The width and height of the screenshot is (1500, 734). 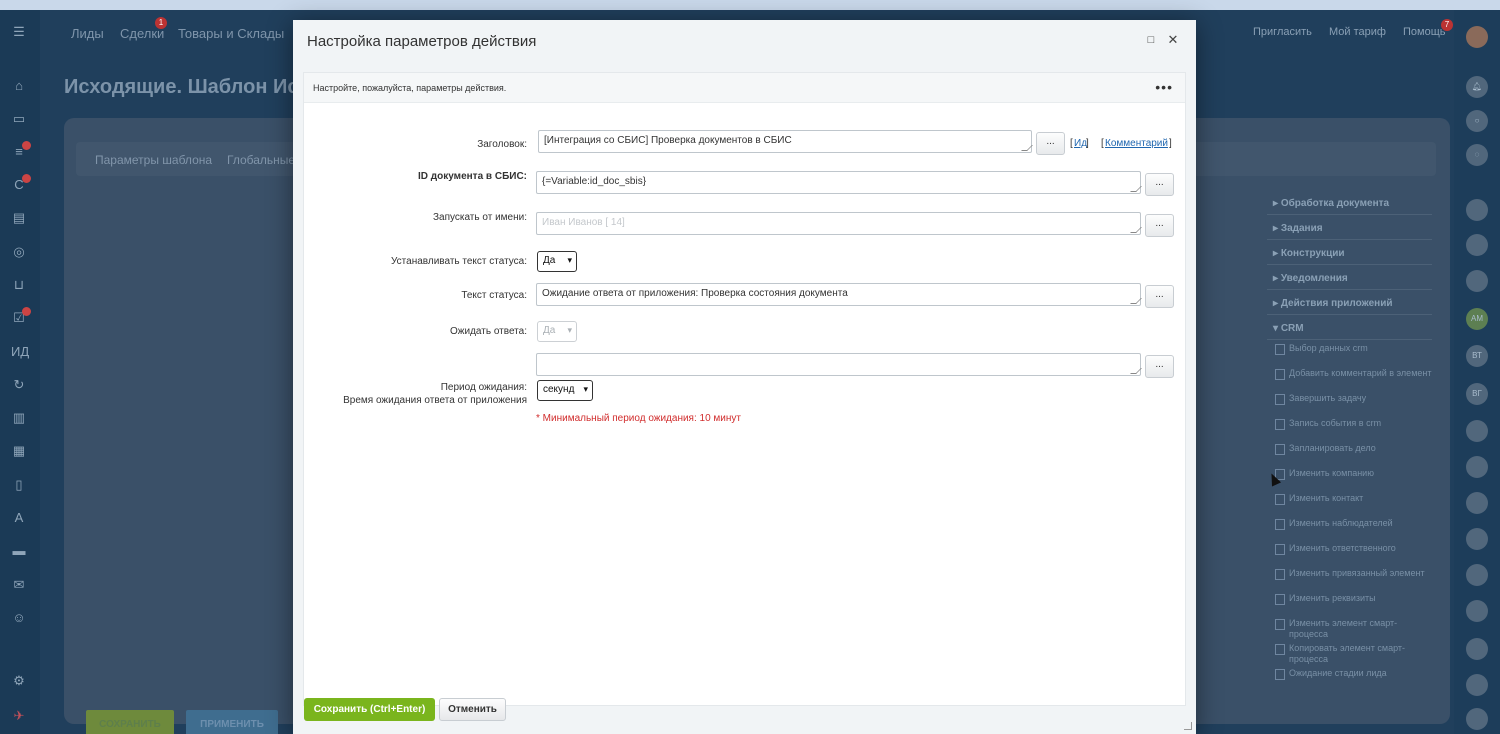 What do you see at coordinates (232, 722) in the screenshot?
I see `bg-apply-button: ПРИМЕНИТЬ` at bounding box center [232, 722].